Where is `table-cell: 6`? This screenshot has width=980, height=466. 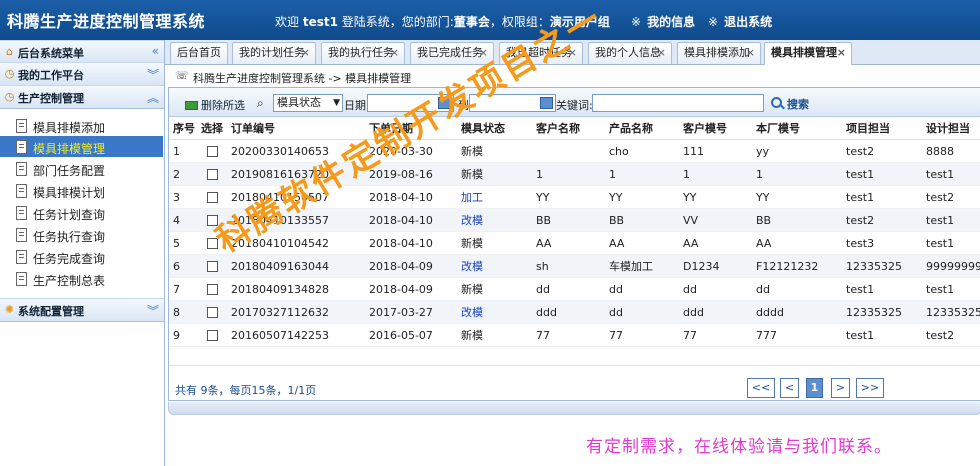
table-cell: 6 is located at coordinates (183, 266).